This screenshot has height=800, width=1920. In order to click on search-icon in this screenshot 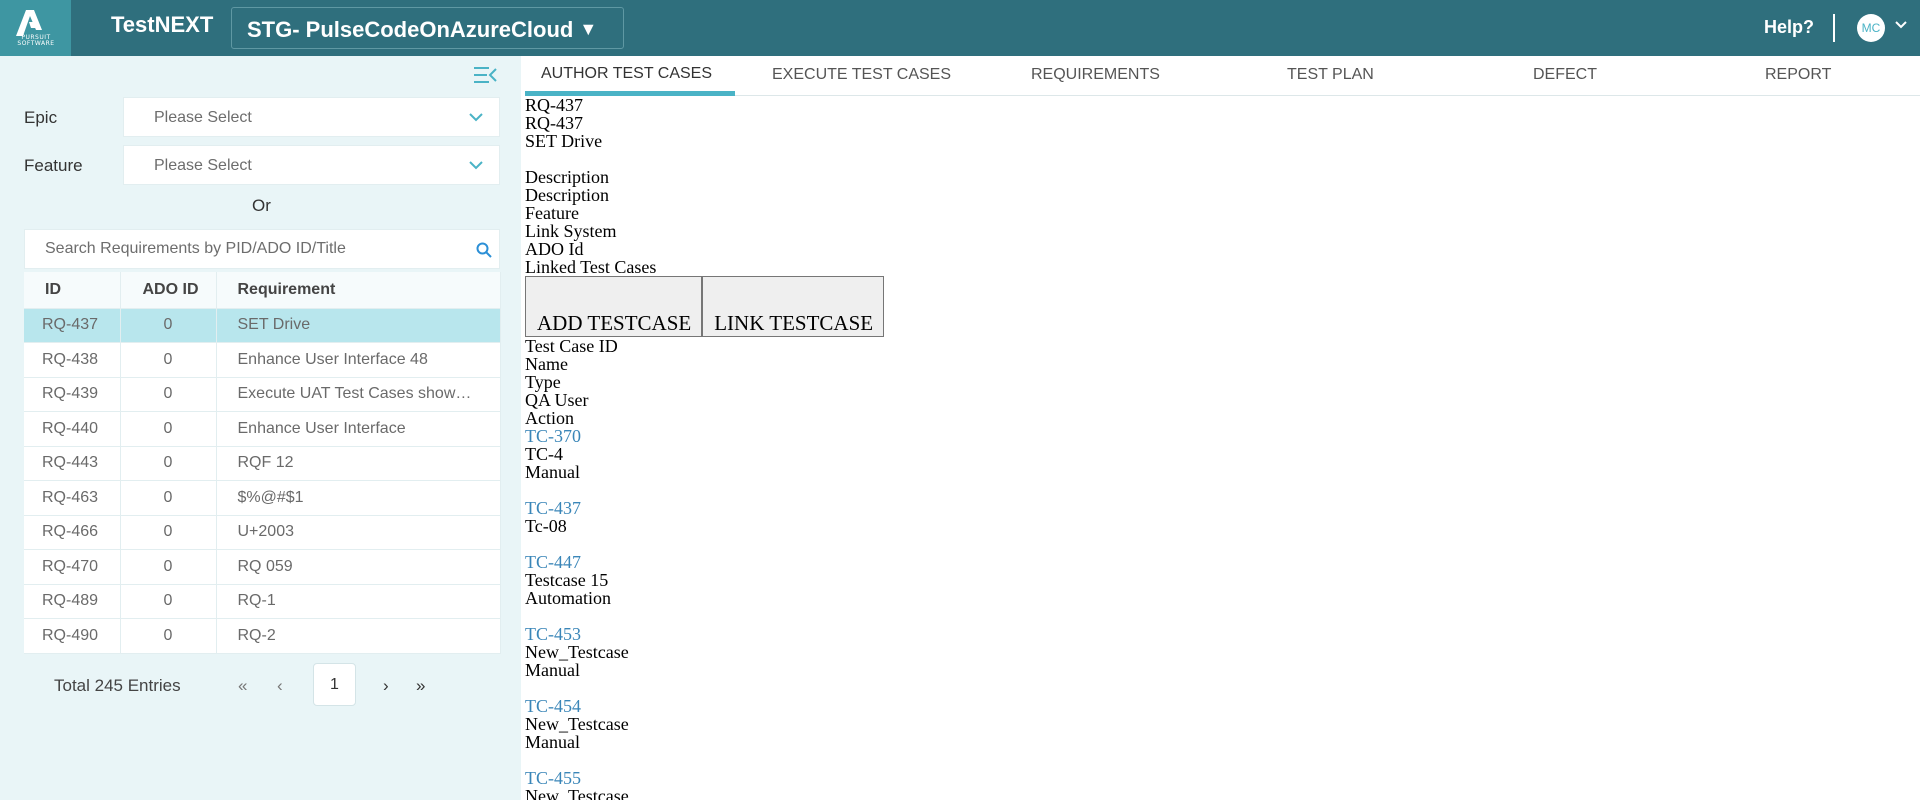, I will do `click(484, 250)`.